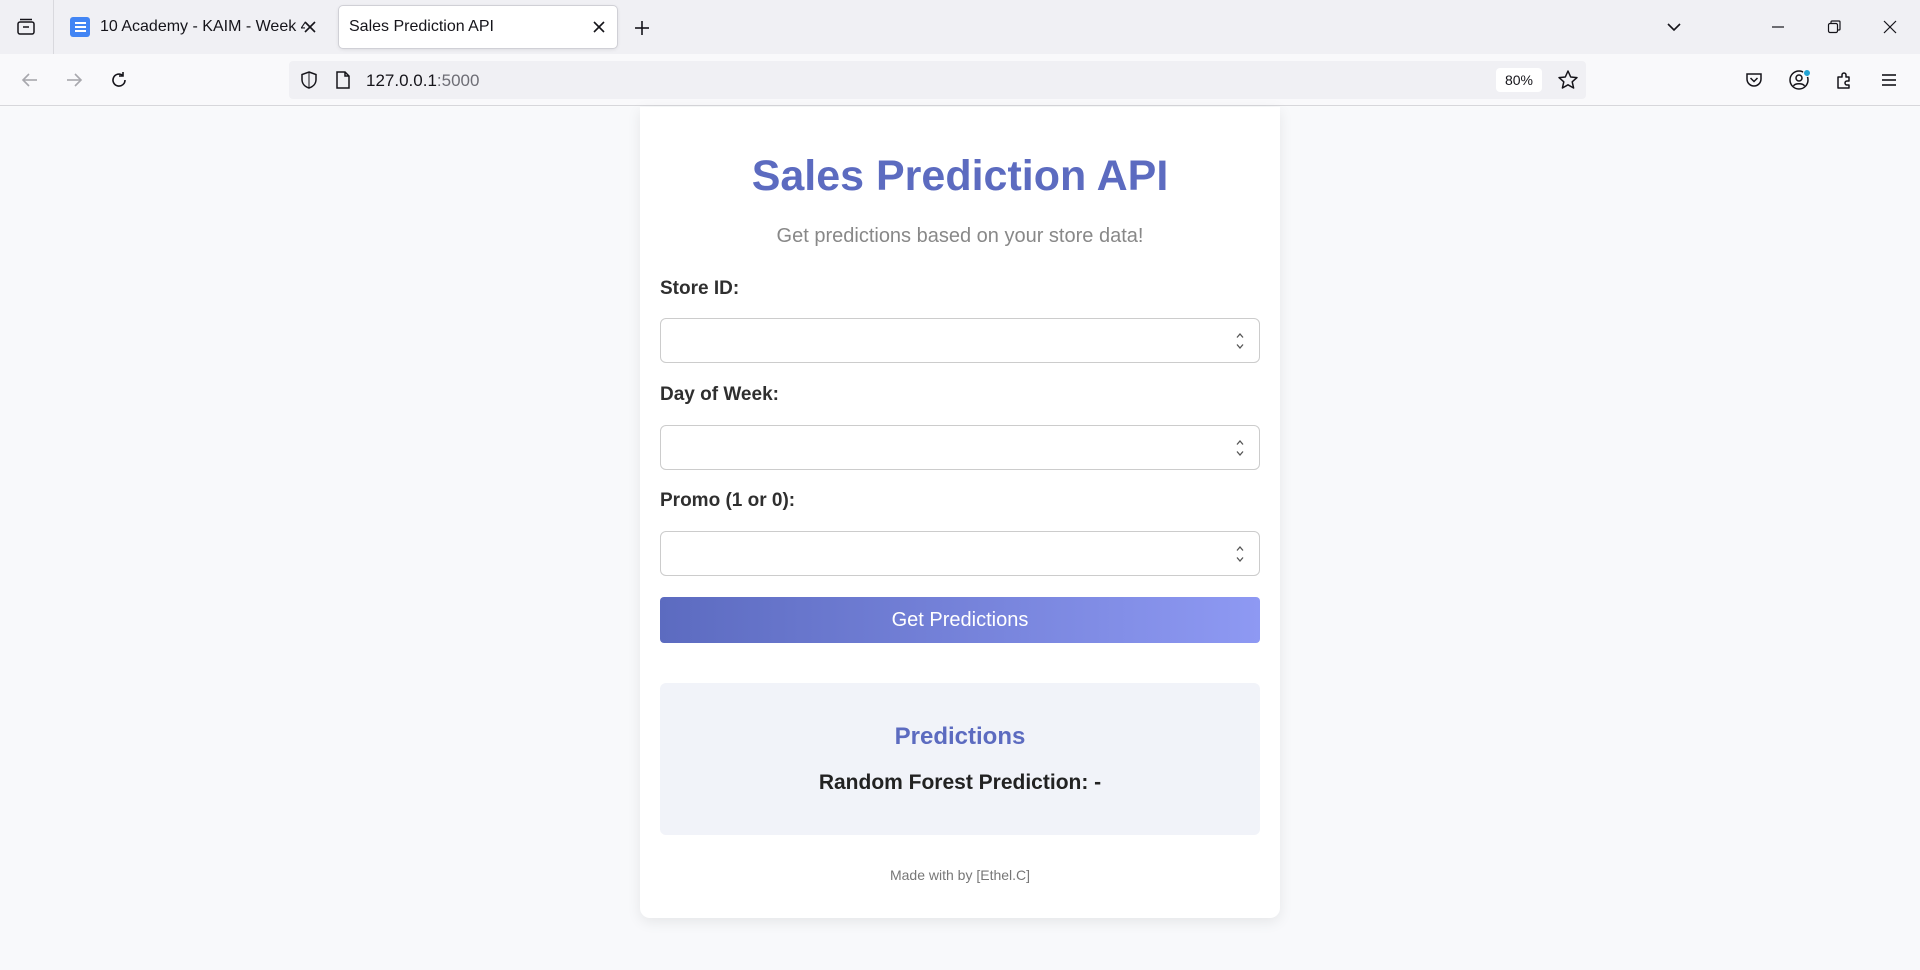 This screenshot has height=970, width=1920. I want to click on close-window-button, so click(1890, 27).